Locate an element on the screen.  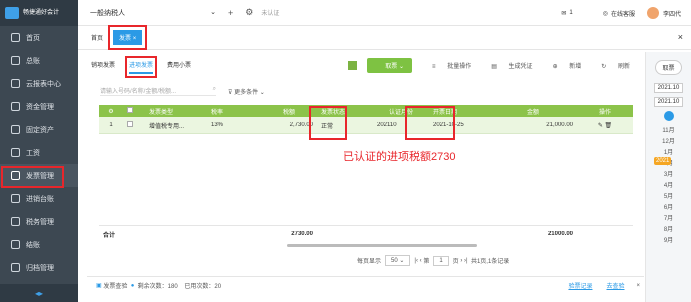
right-receive-button: 取票 is located at coordinates (668, 67).